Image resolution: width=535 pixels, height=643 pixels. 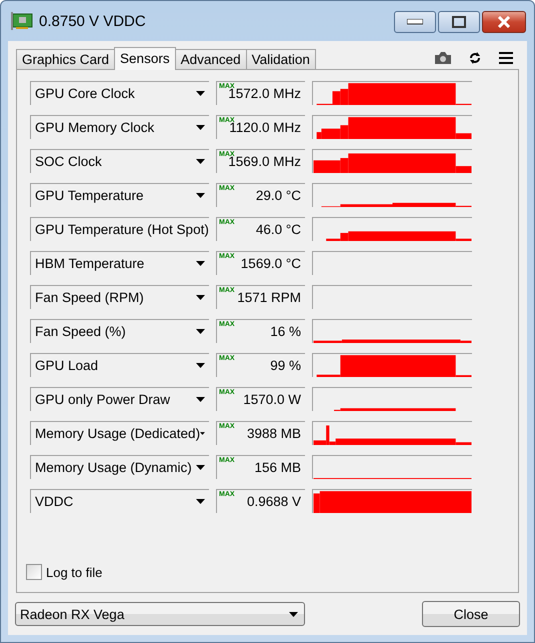 I want to click on sensor-dropdown: SOC Clock, so click(x=119, y=161).